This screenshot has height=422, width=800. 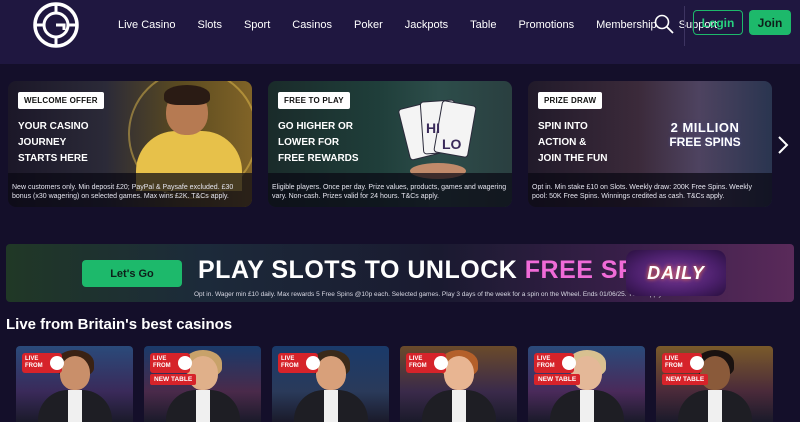 I want to click on free-spins-line1: 2 MILLION, so click(x=705, y=127).